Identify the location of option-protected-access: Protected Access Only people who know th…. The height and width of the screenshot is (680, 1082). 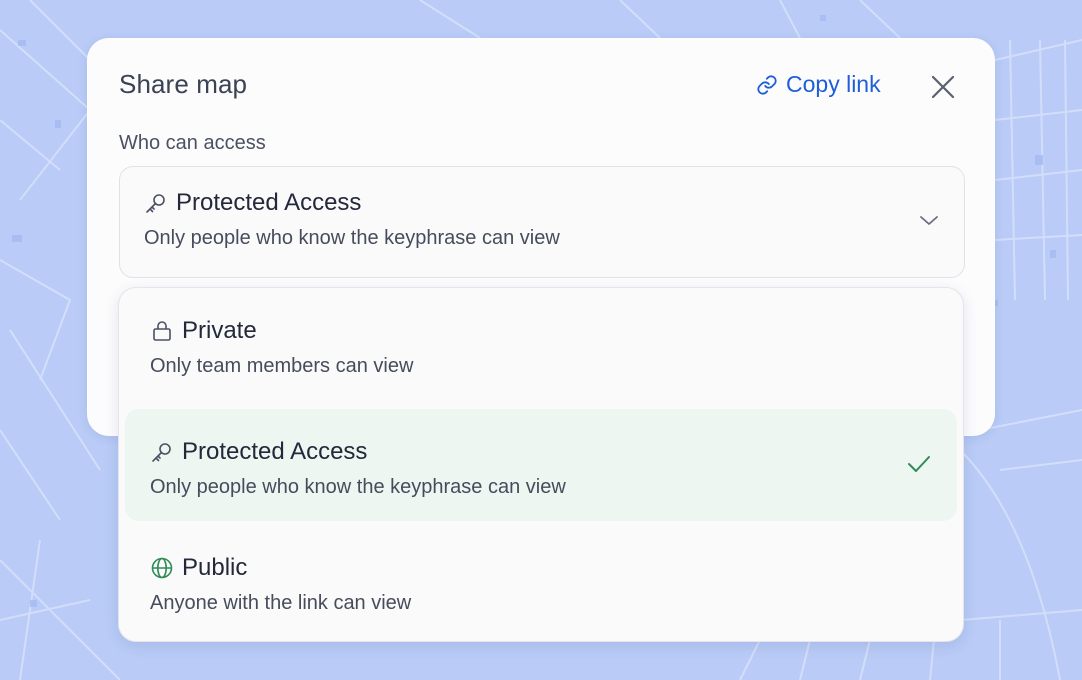
(541, 465).